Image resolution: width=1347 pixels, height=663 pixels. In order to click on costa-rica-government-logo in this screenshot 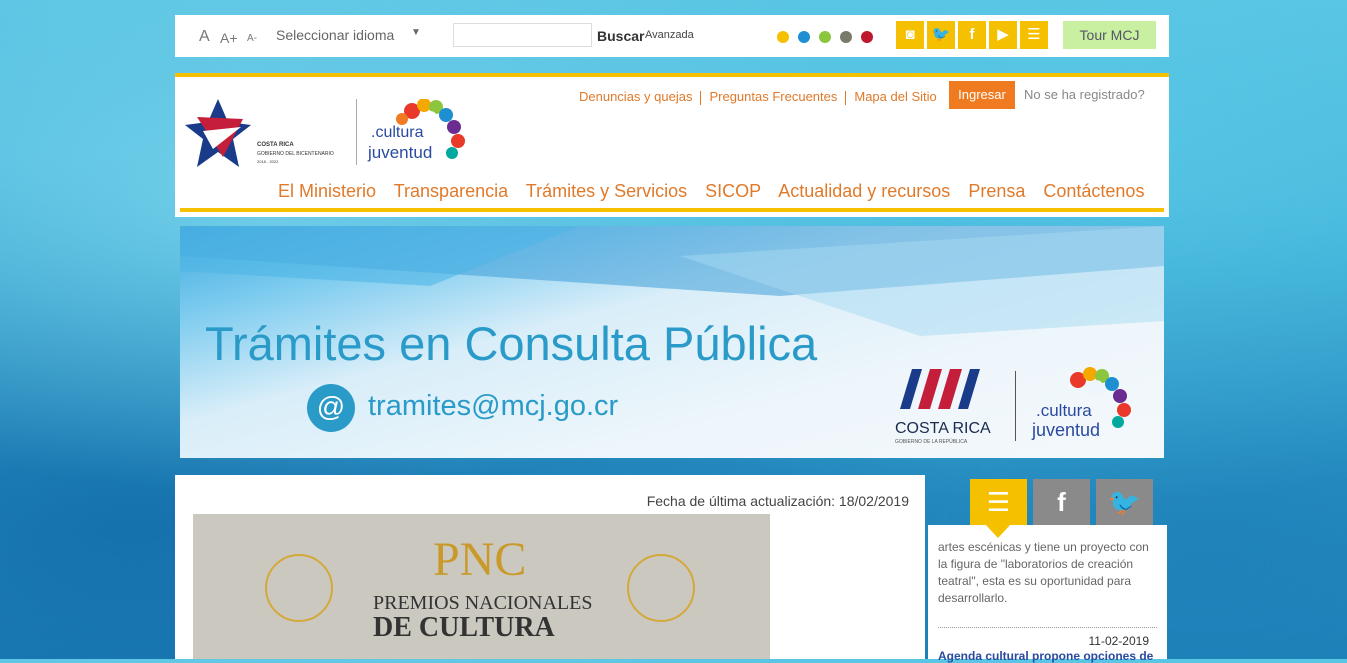, I will do `click(218, 135)`.